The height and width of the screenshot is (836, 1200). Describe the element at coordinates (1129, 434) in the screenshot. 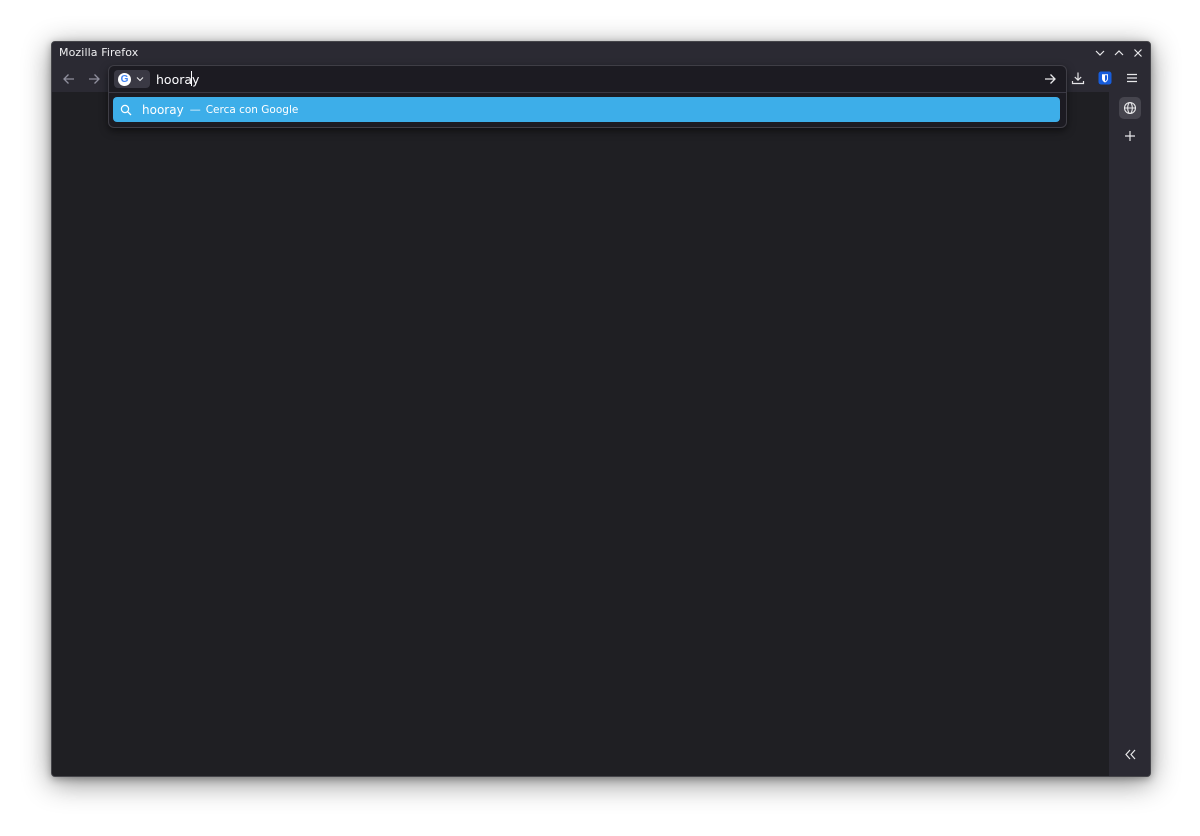

I see `sidebar` at that location.